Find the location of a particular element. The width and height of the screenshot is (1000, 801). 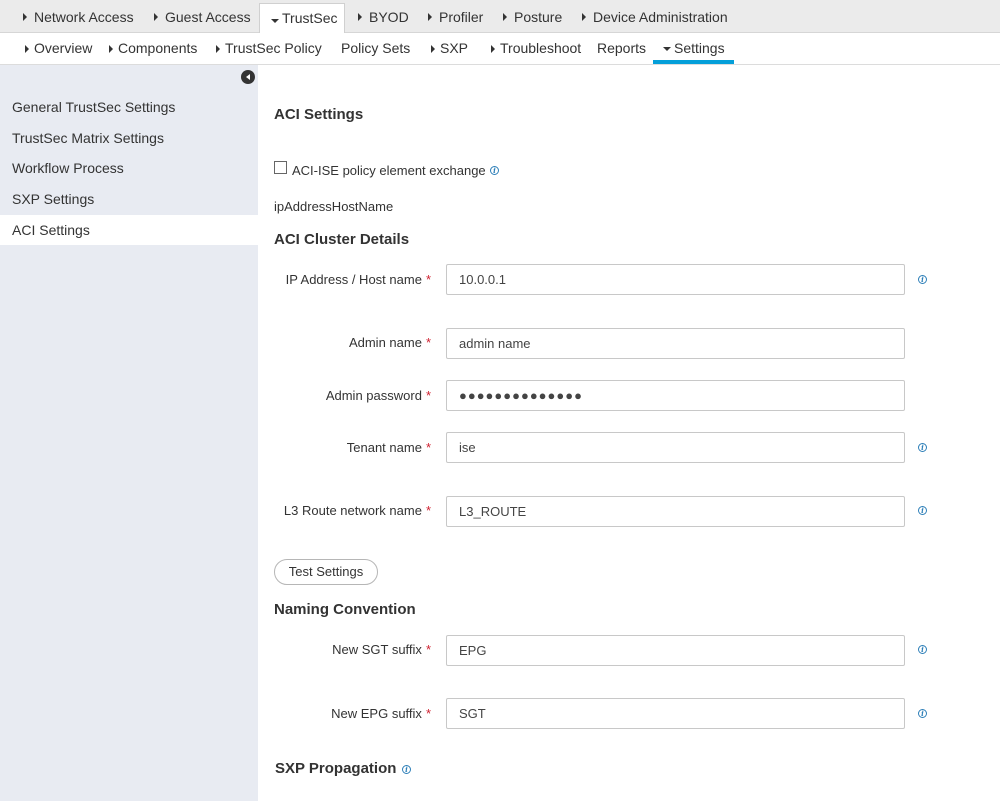

l3-route-network-name-label: L3 Route network name * is located at coordinates (357, 510).